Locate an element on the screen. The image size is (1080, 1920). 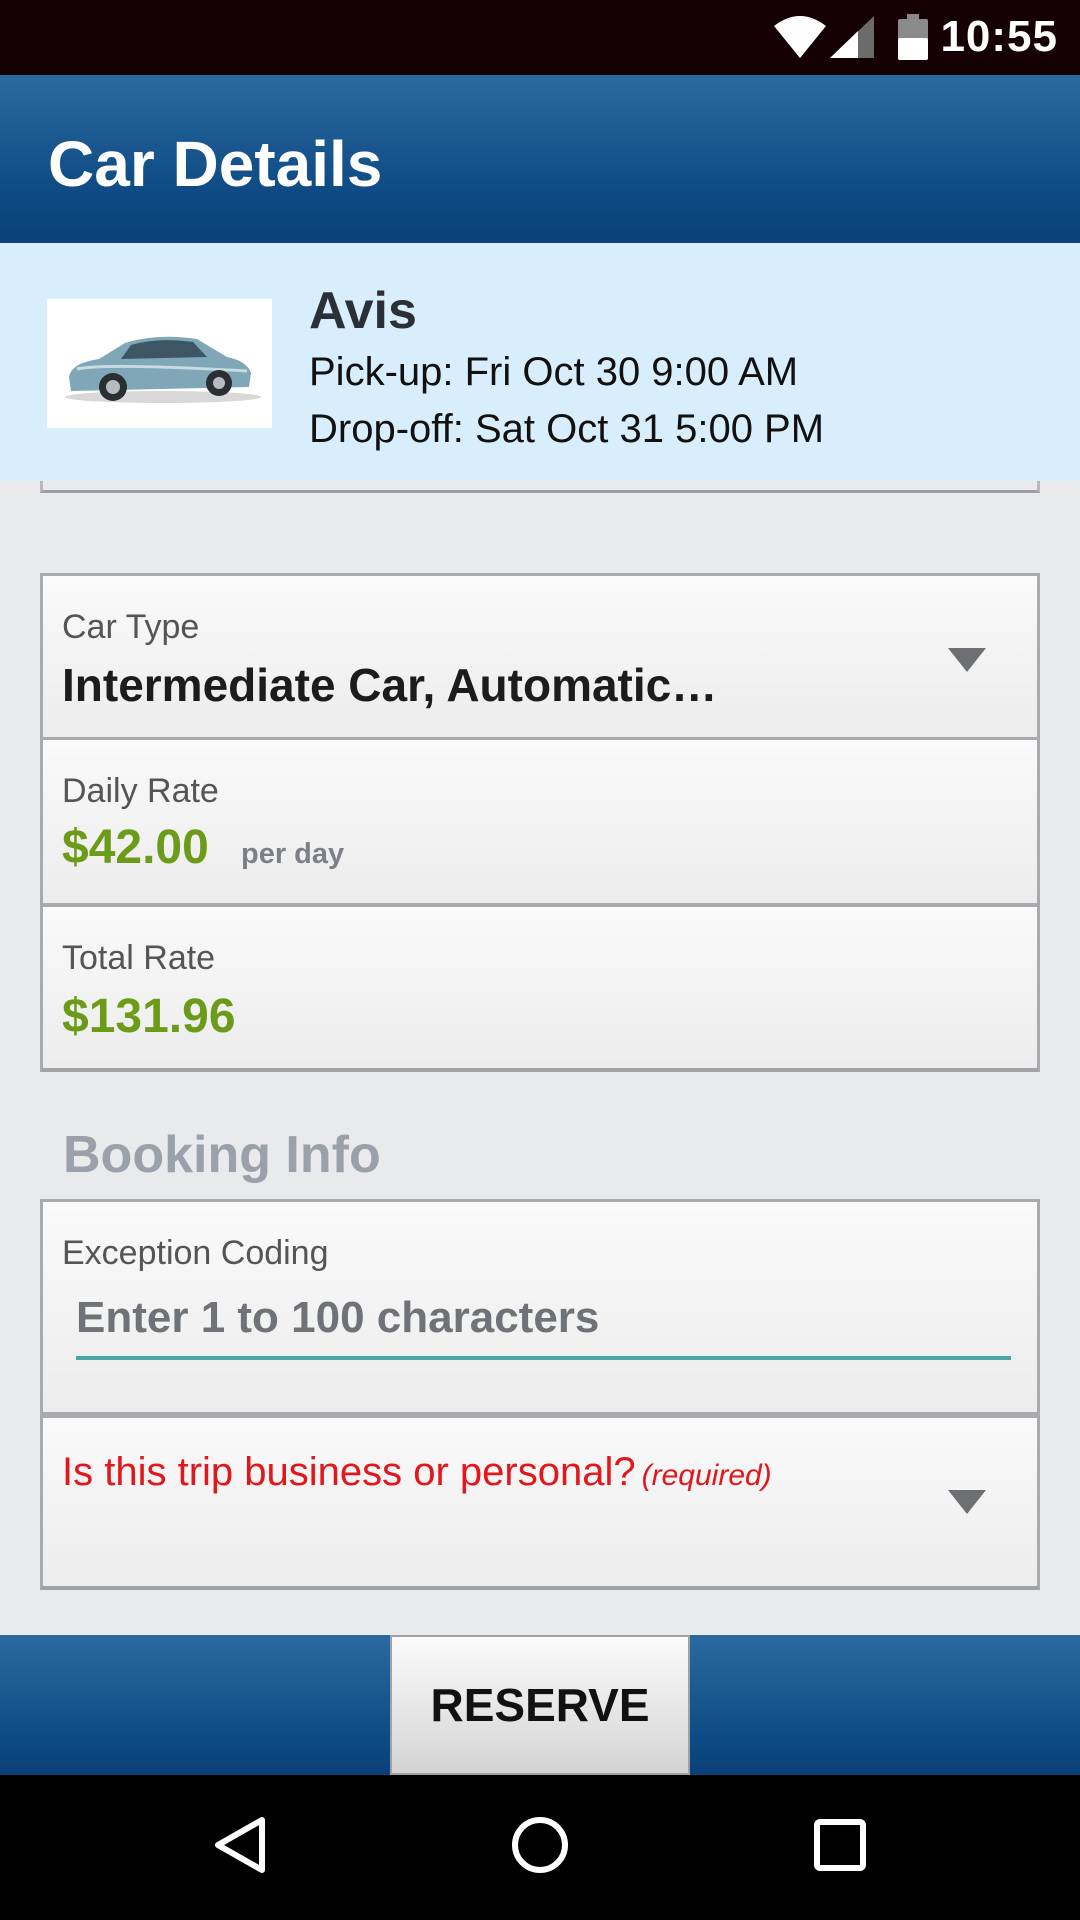
battery-icon is located at coordinates (913, 39).